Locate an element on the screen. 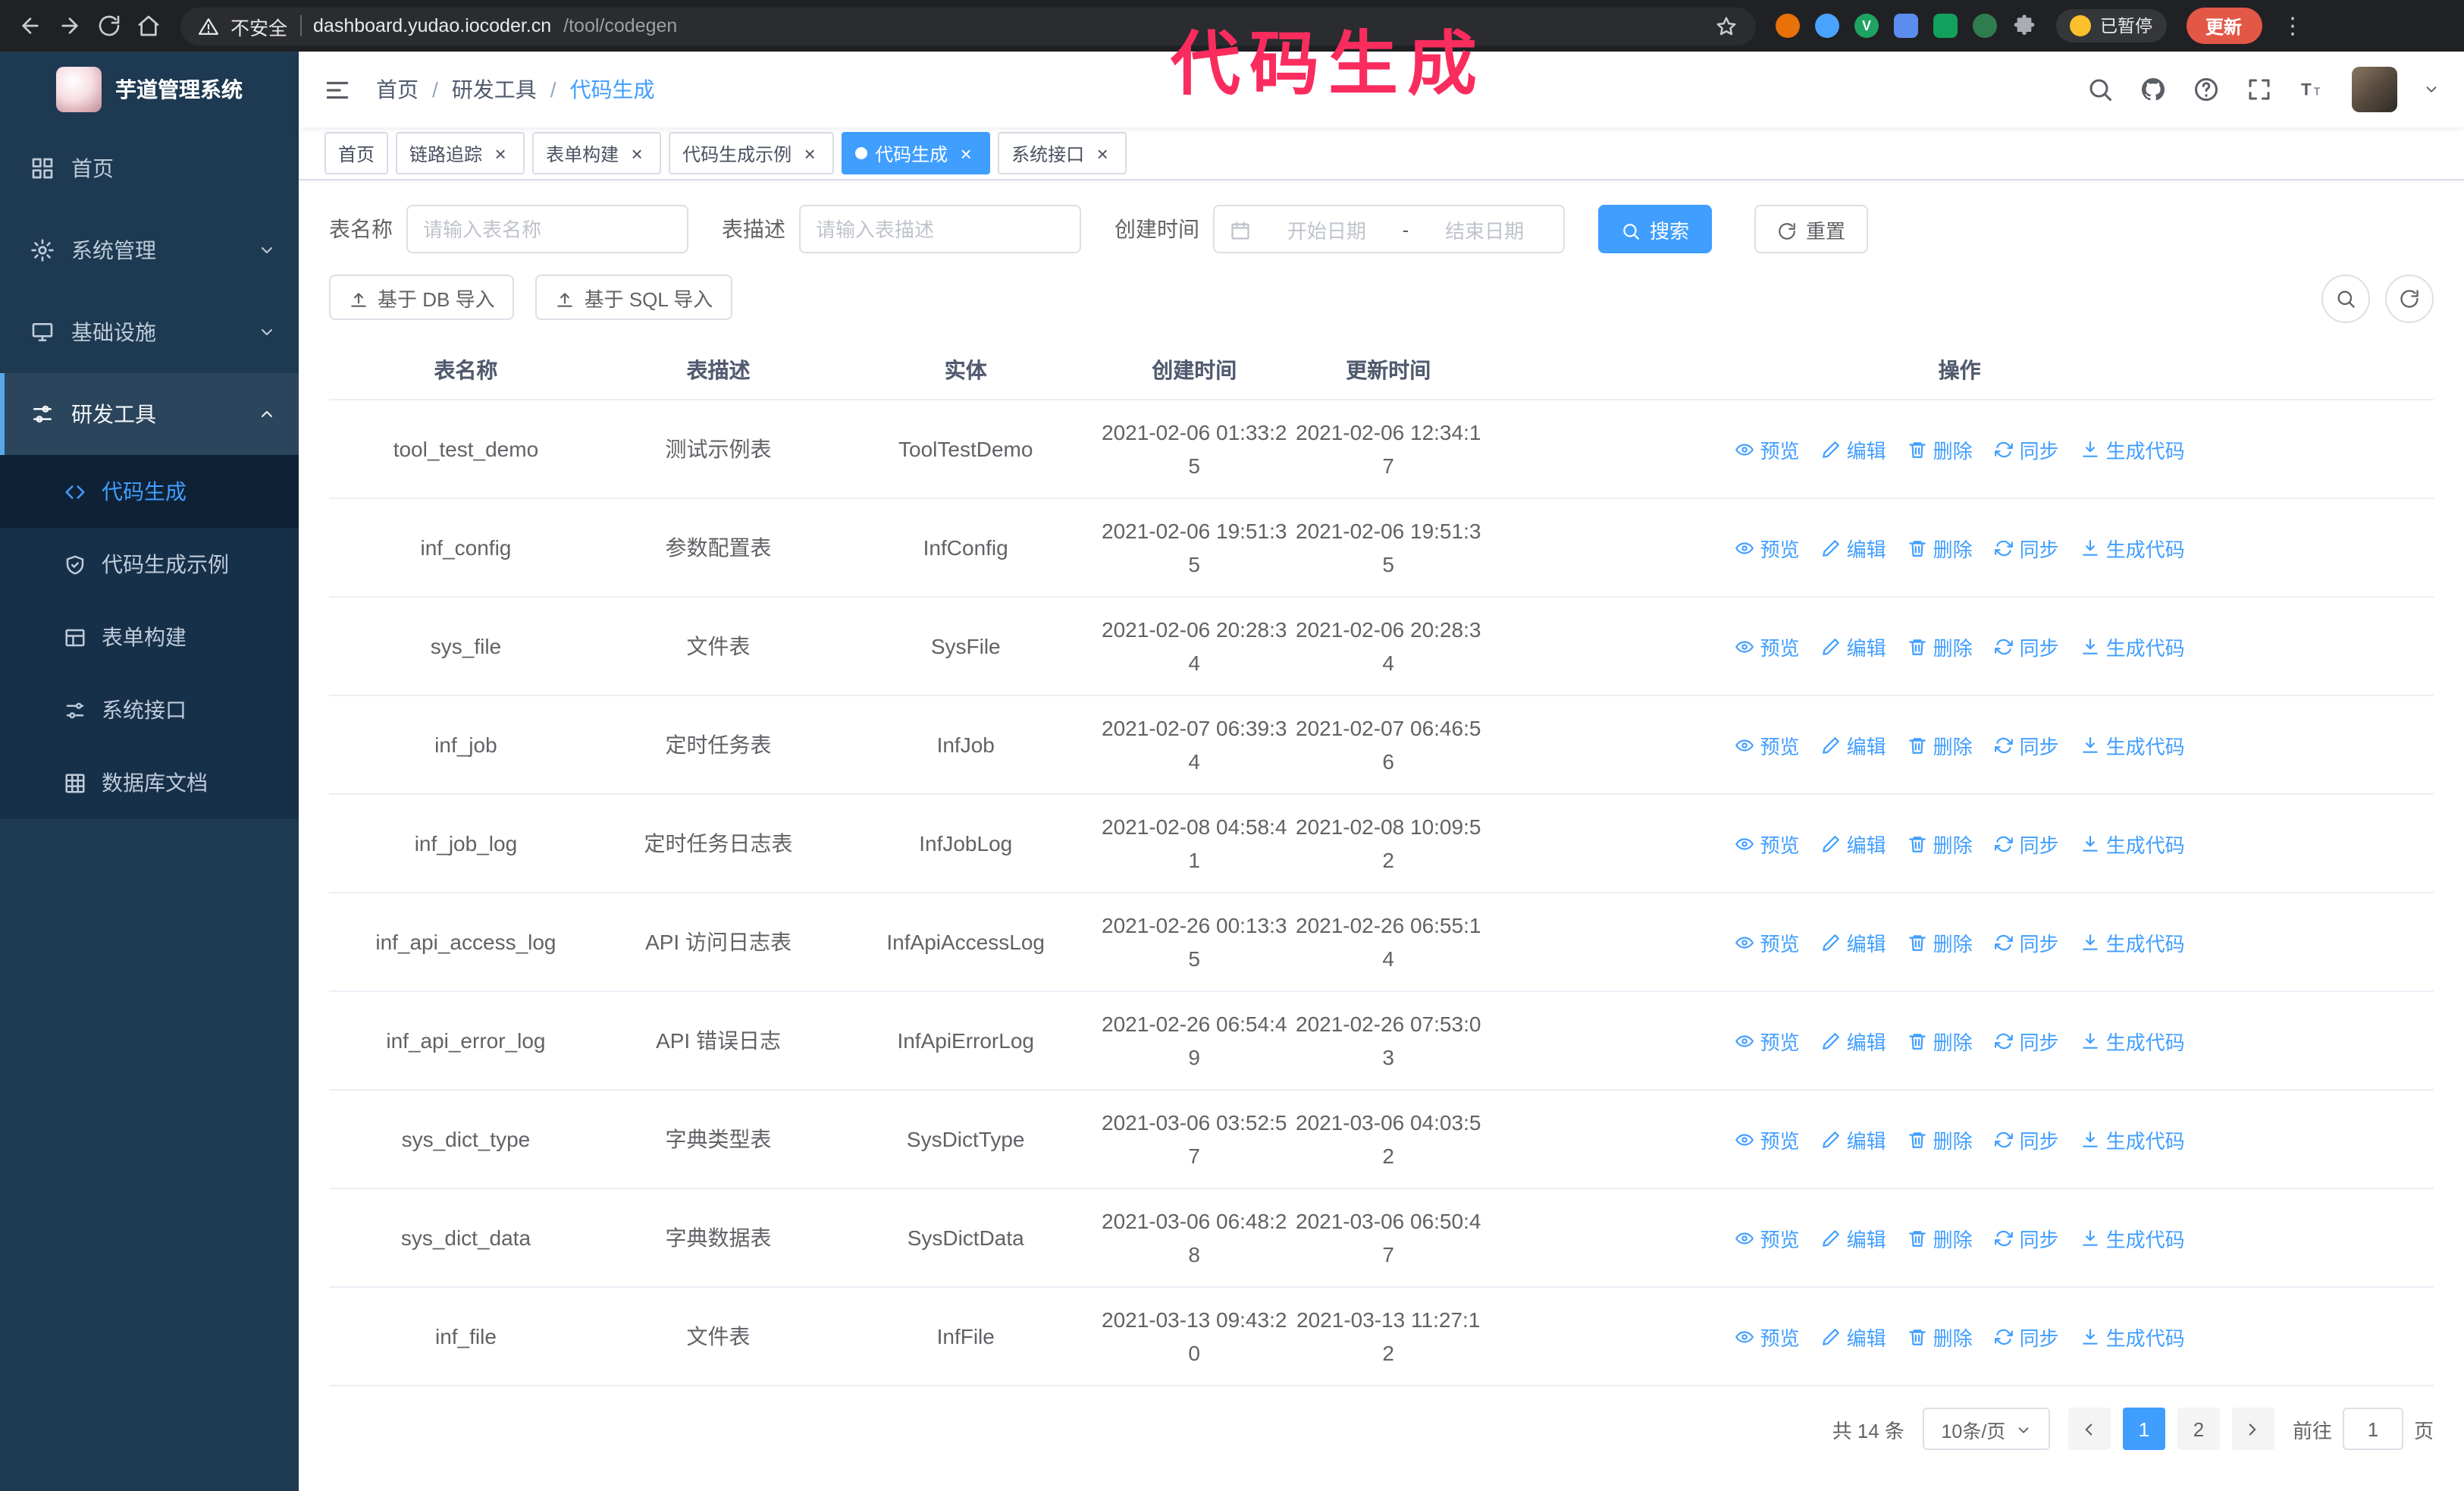 This screenshot has height=1491, width=2464. fox-extension-icon is located at coordinates (1788, 26).